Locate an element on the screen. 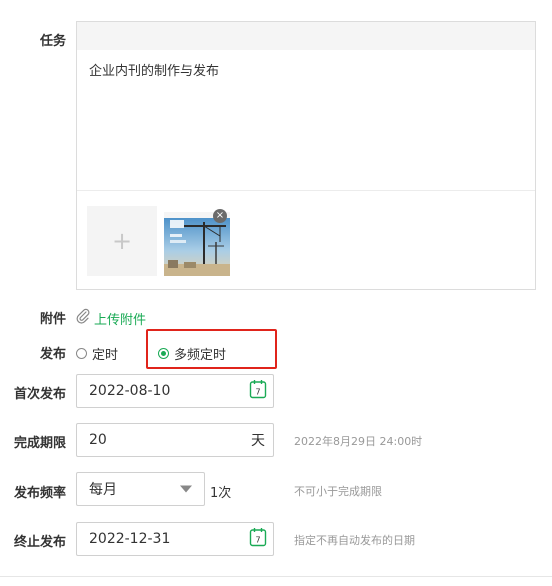  editor-toolbar is located at coordinates (306, 36).